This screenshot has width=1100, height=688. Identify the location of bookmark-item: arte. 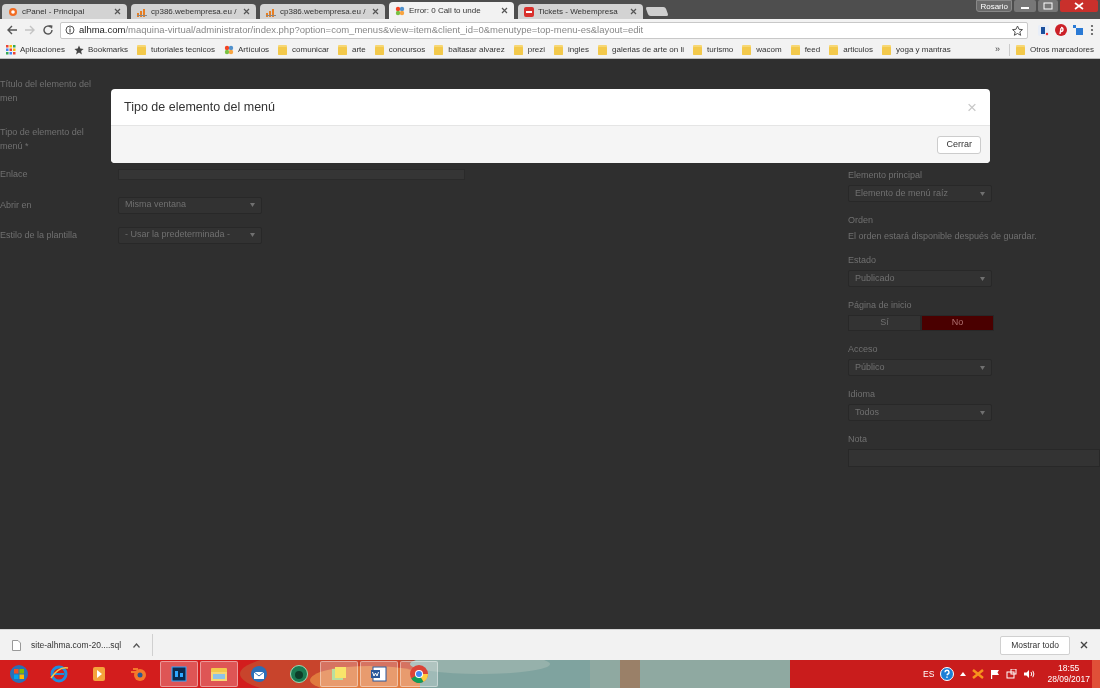
(352, 49).